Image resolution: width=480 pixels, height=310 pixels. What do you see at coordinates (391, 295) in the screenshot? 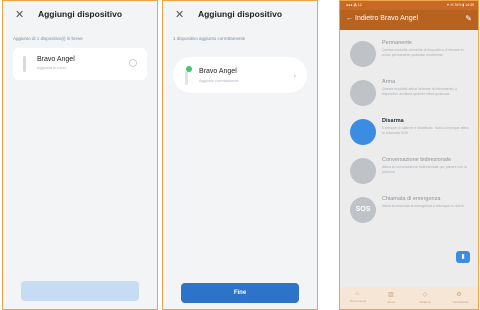
I see `tab-icon: ▥` at bounding box center [391, 295].